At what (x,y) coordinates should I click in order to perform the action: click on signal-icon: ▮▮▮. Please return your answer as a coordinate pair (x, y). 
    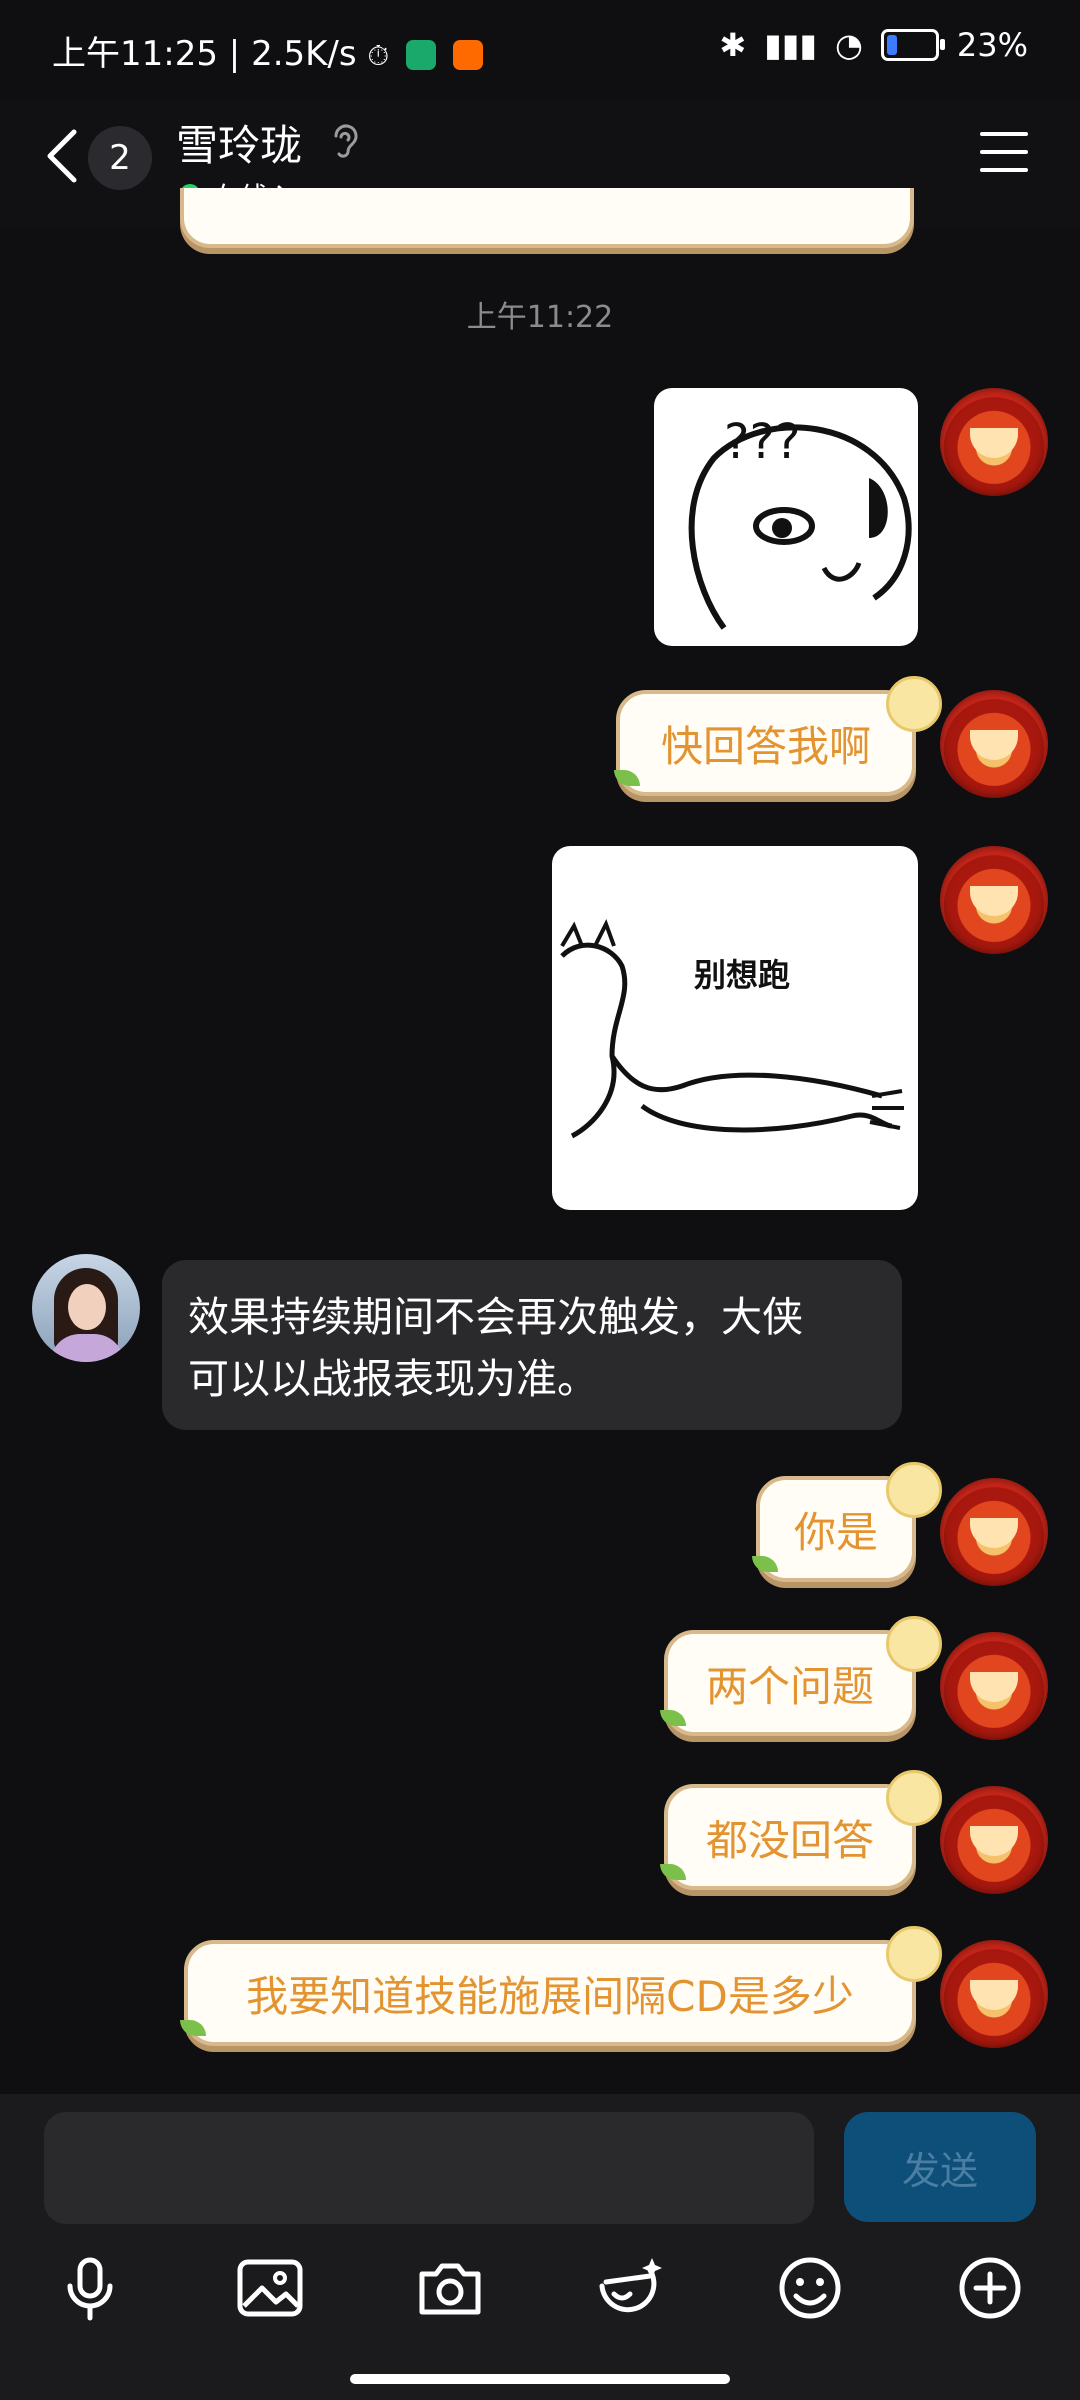
    Looking at the image, I should click on (790, 45).